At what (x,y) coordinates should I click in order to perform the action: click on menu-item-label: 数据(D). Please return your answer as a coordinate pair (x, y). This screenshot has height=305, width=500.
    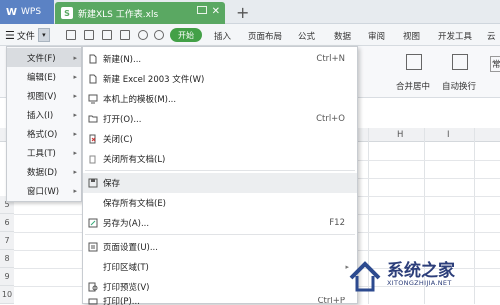
    Looking at the image, I should click on (42, 172).